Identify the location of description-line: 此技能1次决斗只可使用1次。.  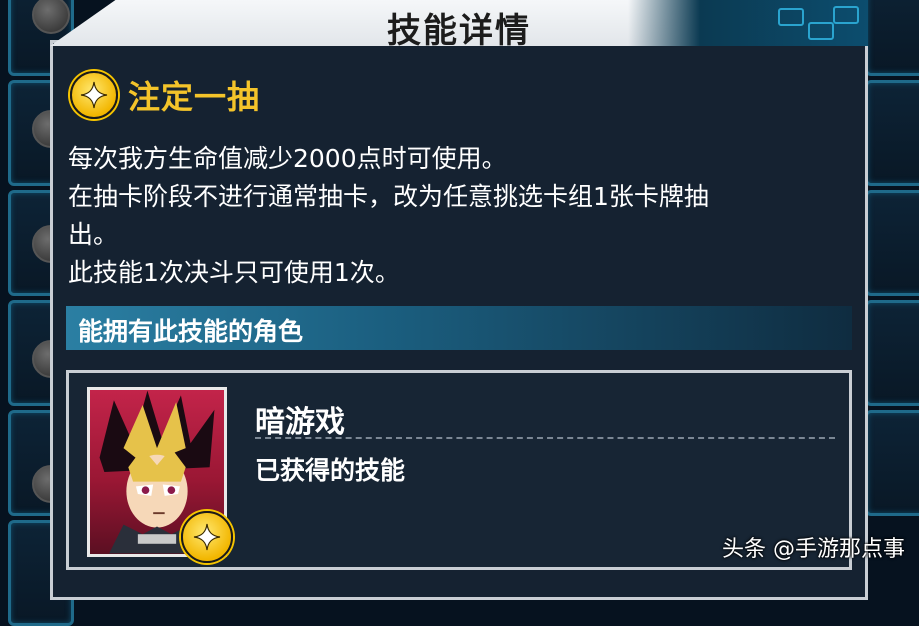
(234, 272).